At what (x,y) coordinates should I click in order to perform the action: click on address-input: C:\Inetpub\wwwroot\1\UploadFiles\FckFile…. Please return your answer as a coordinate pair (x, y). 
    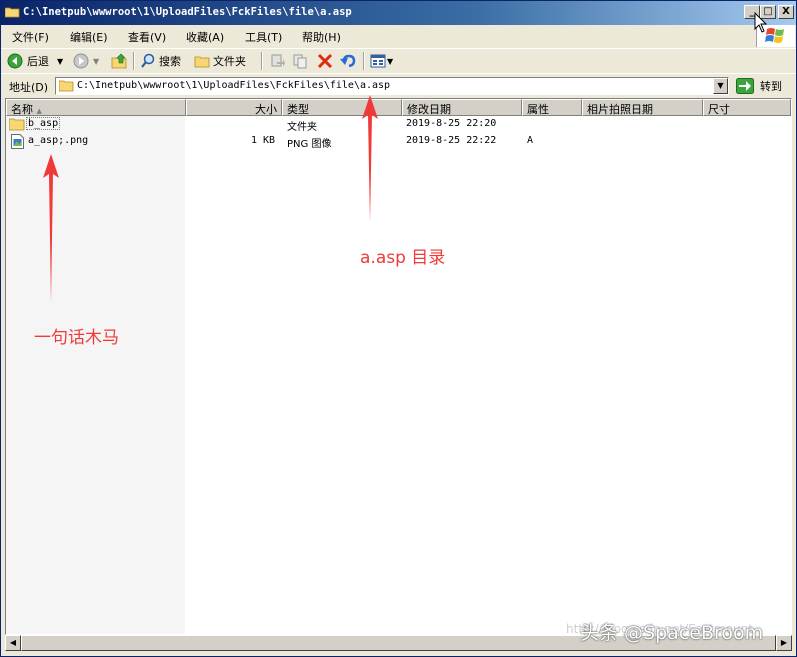
    Looking at the image, I should click on (392, 86).